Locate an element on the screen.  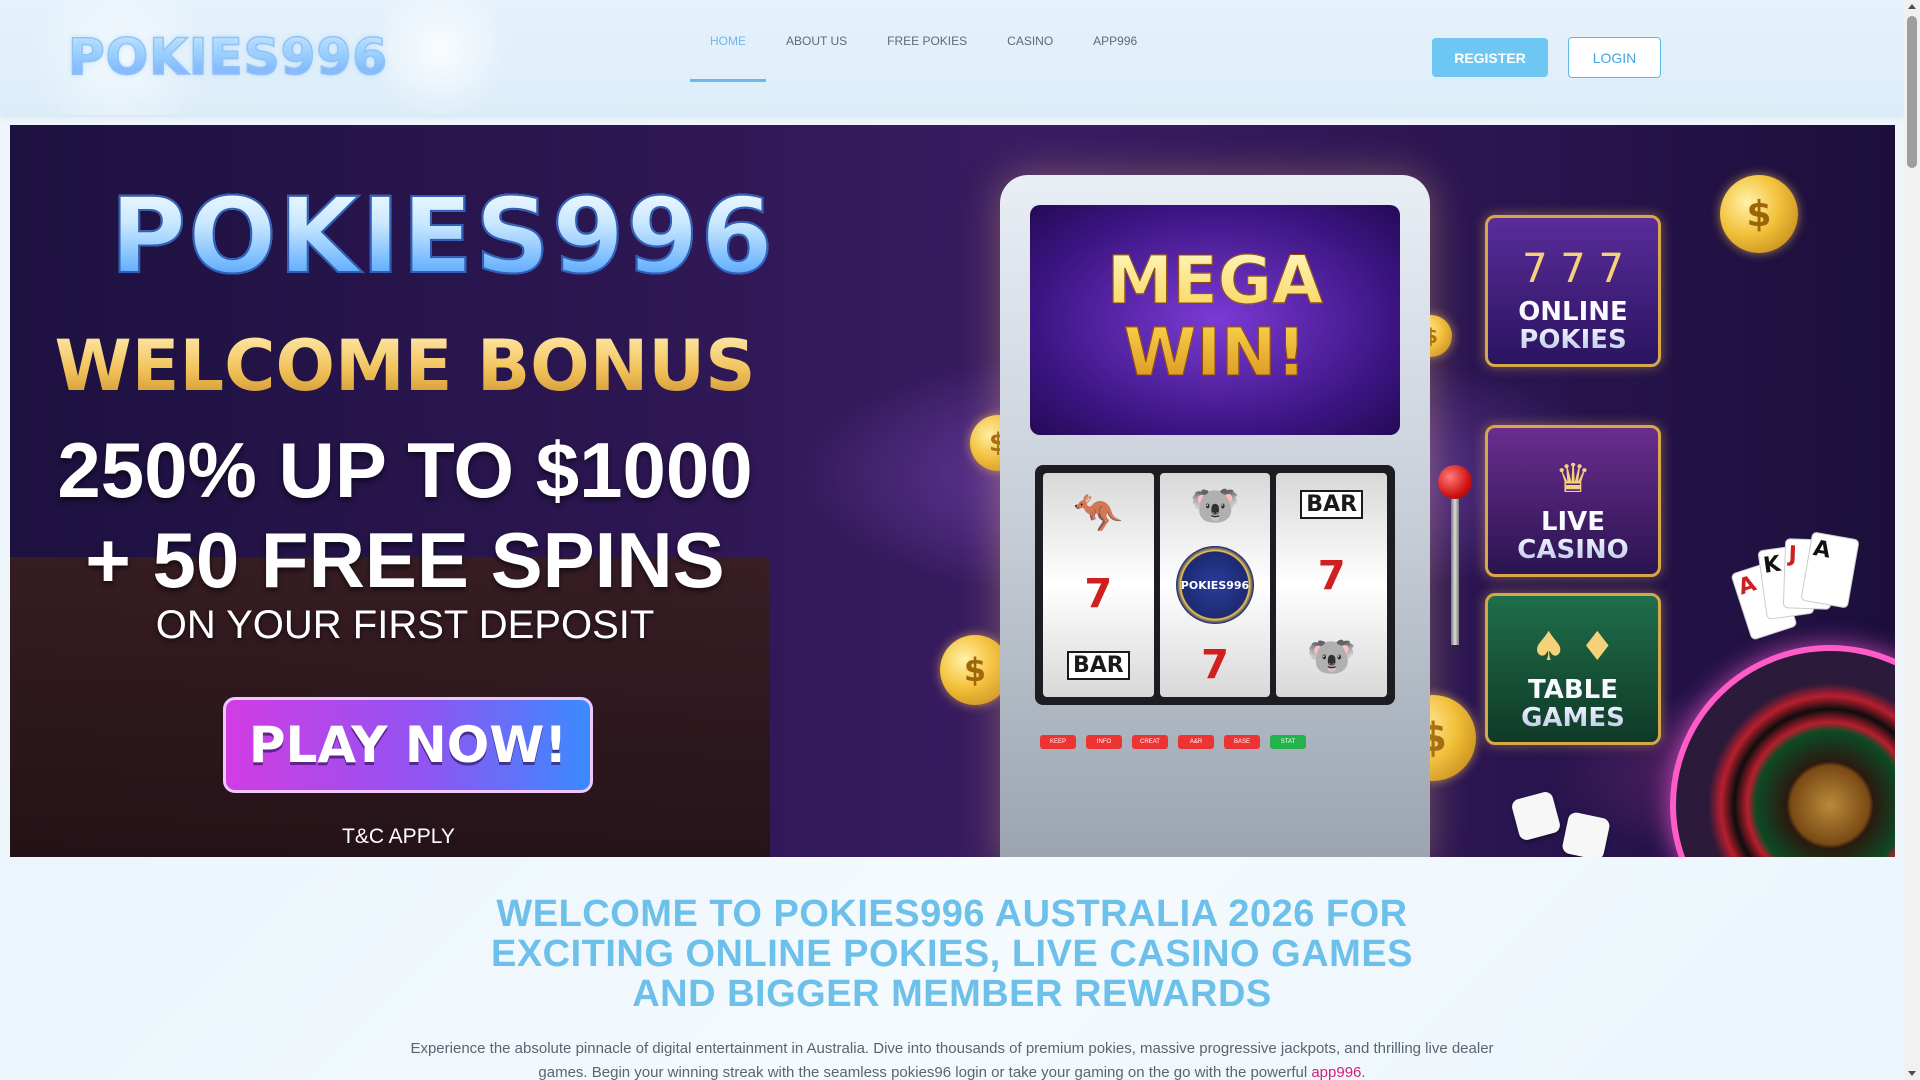
slot-button: STAT is located at coordinates (1288, 742).